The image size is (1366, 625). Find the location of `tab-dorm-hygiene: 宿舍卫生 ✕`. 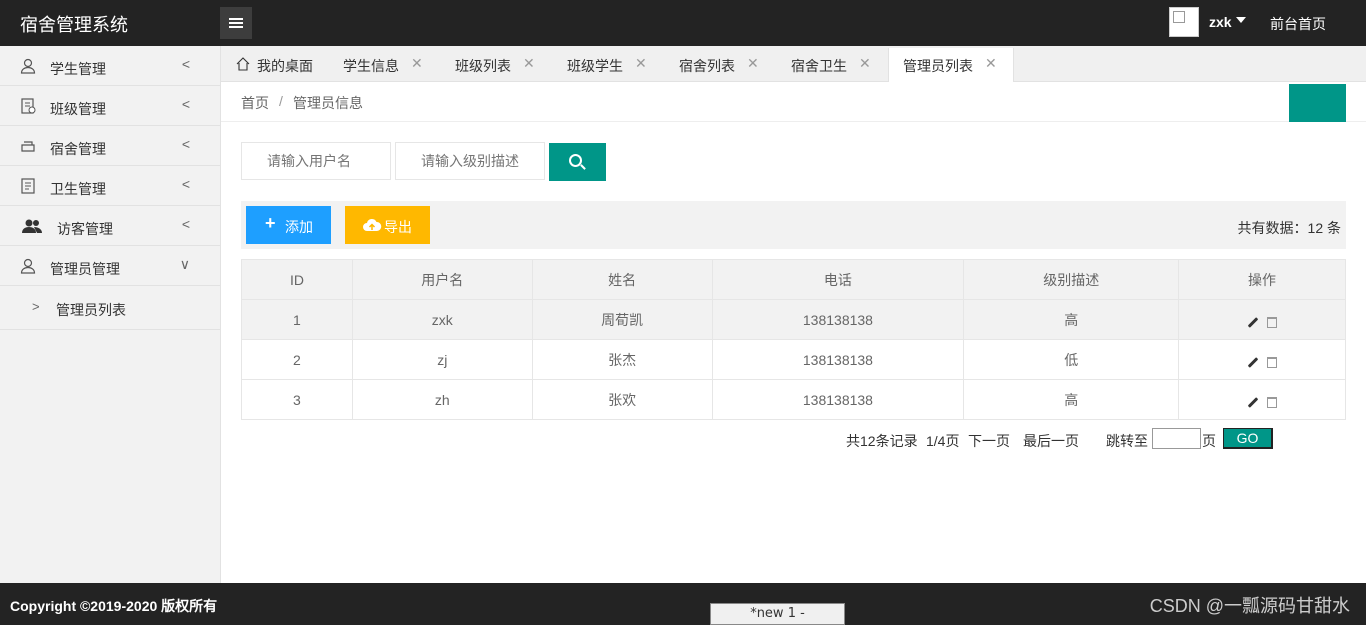

tab-dorm-hygiene: 宿舍卫生 ✕ is located at coordinates (833, 65).